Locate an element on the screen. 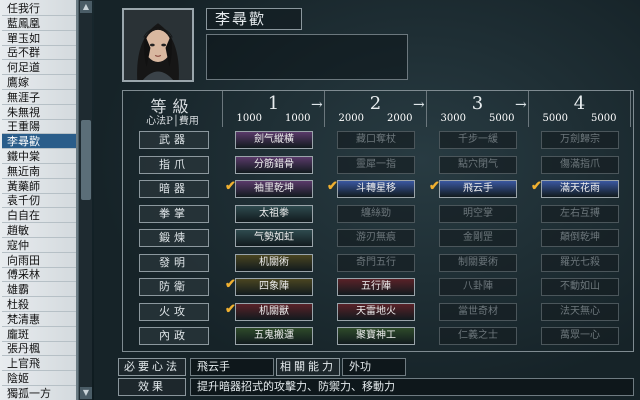 This screenshot has height=400, width=640. skill-cell: 千步一緩 is located at coordinates (478, 140).